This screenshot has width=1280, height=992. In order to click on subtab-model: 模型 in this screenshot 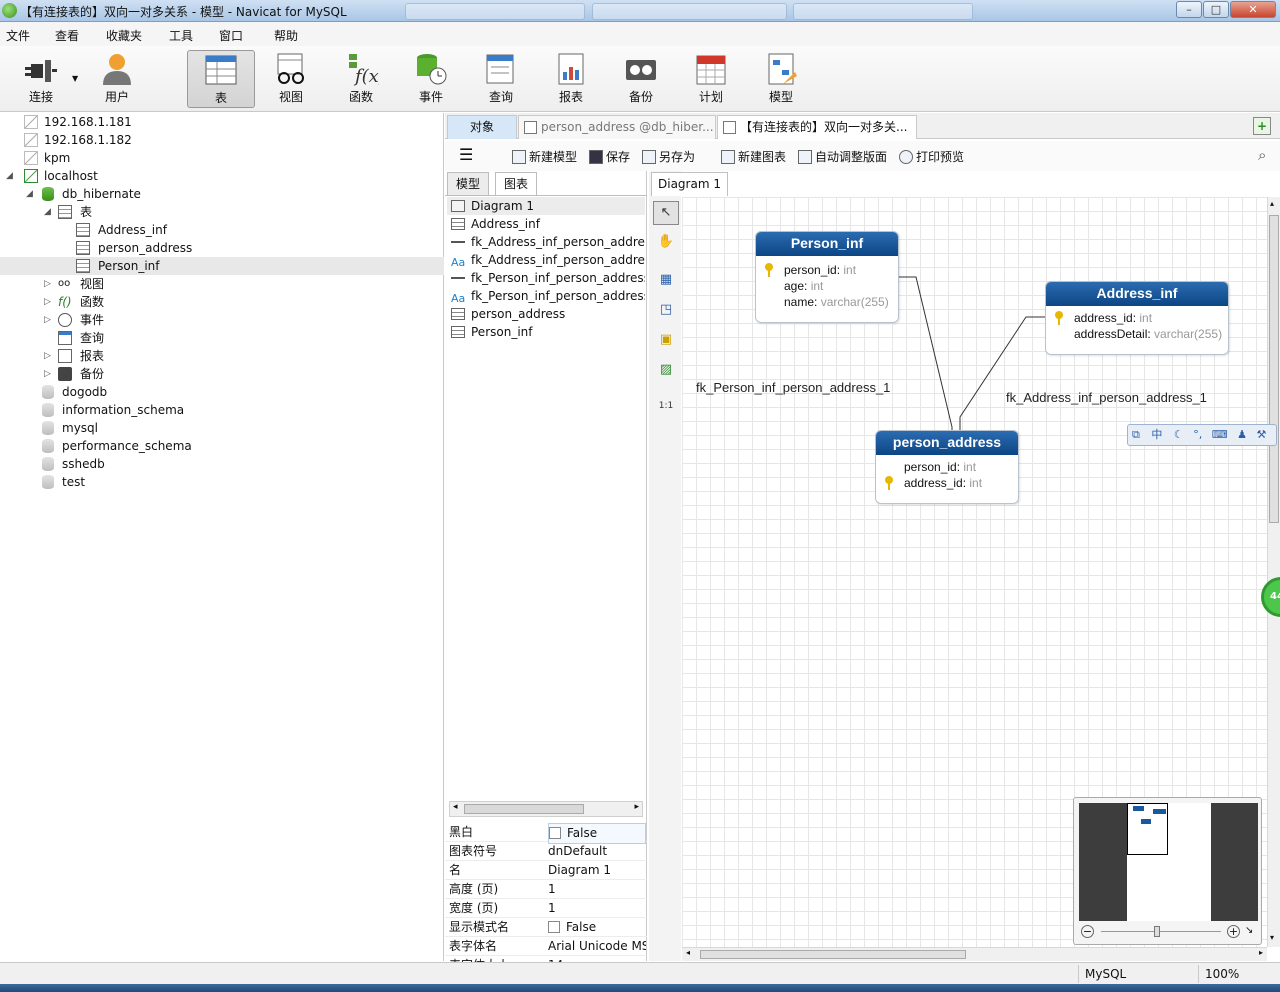, I will do `click(468, 183)`.